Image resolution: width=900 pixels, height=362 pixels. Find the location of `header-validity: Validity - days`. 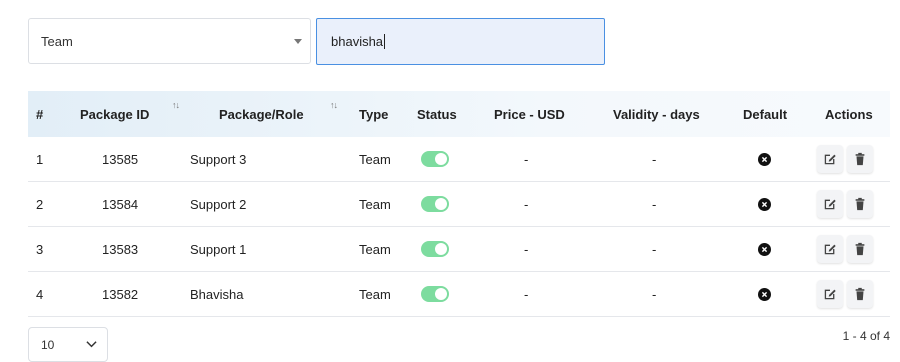

header-validity: Validity - days is located at coordinates (656, 114).